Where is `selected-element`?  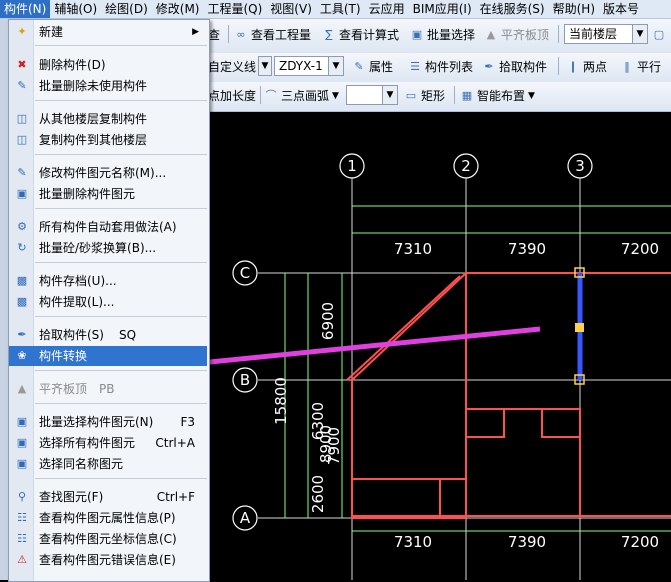
selected-element is located at coordinates (579, 326).